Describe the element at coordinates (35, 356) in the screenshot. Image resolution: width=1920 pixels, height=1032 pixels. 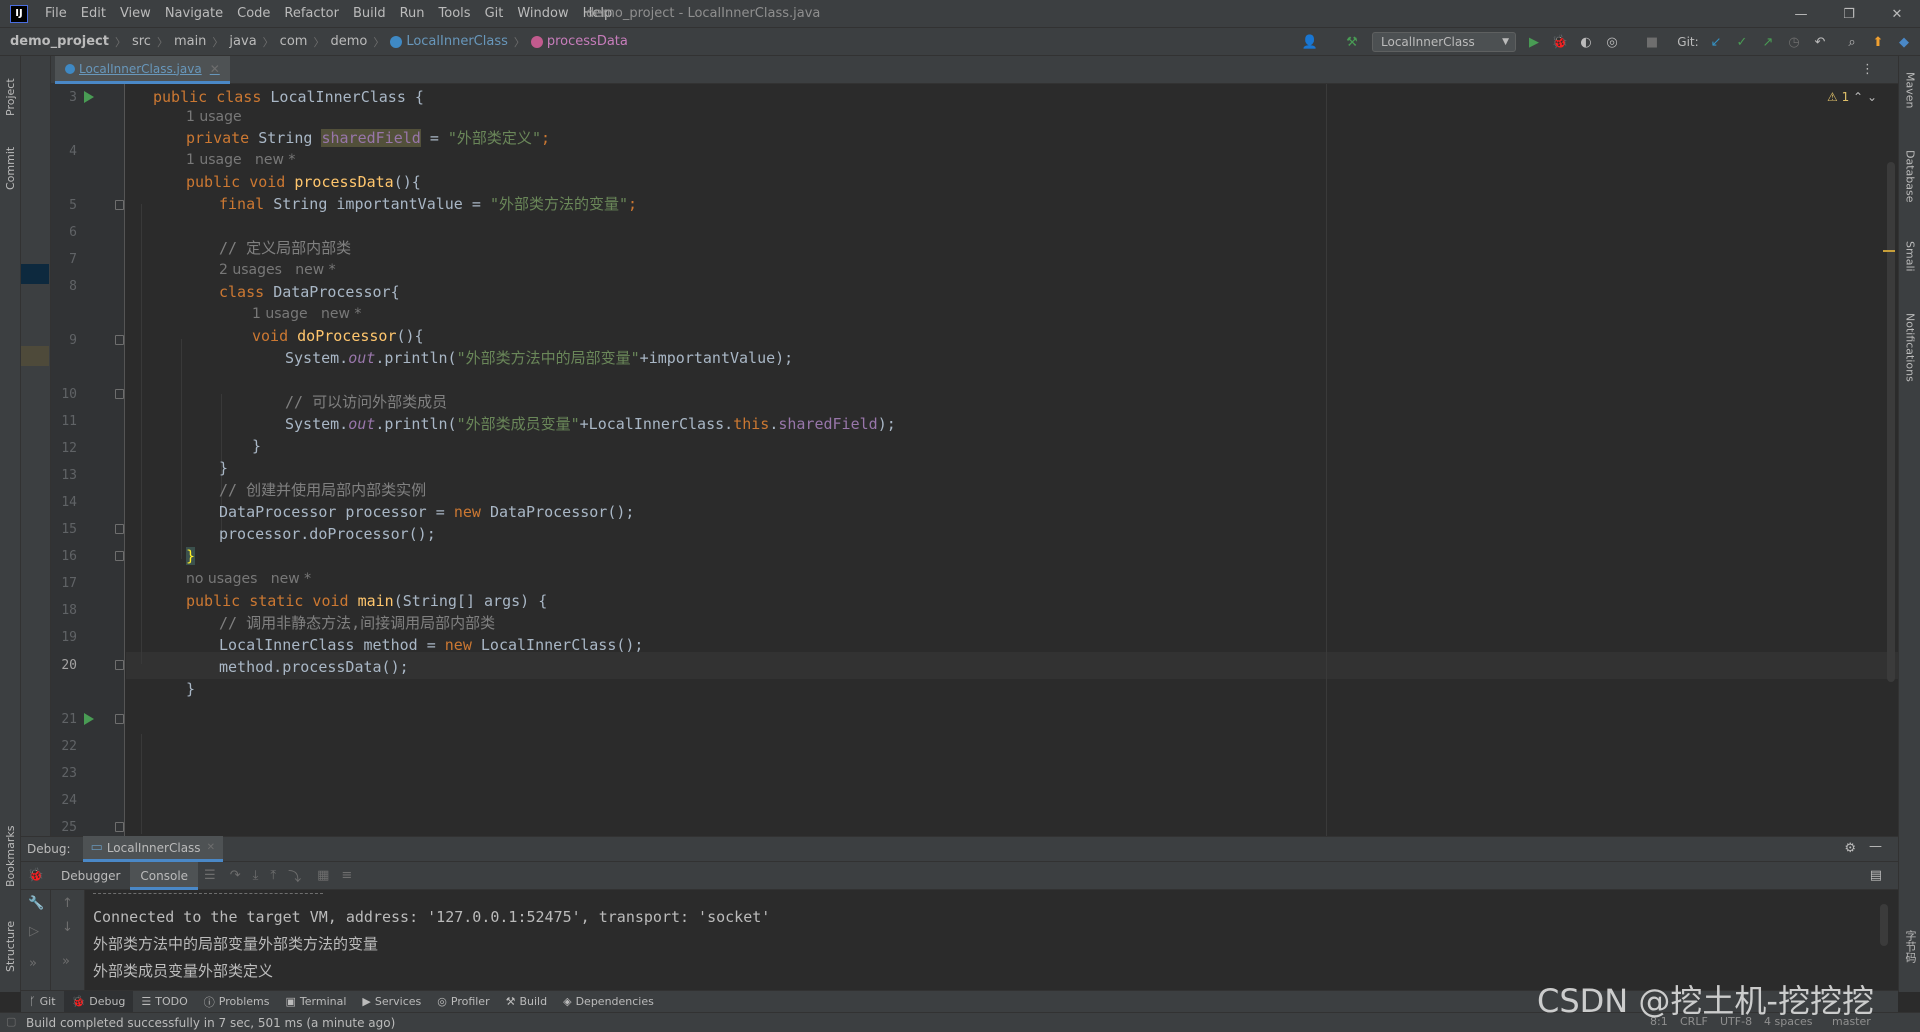
I see `project-highlight-row` at that location.